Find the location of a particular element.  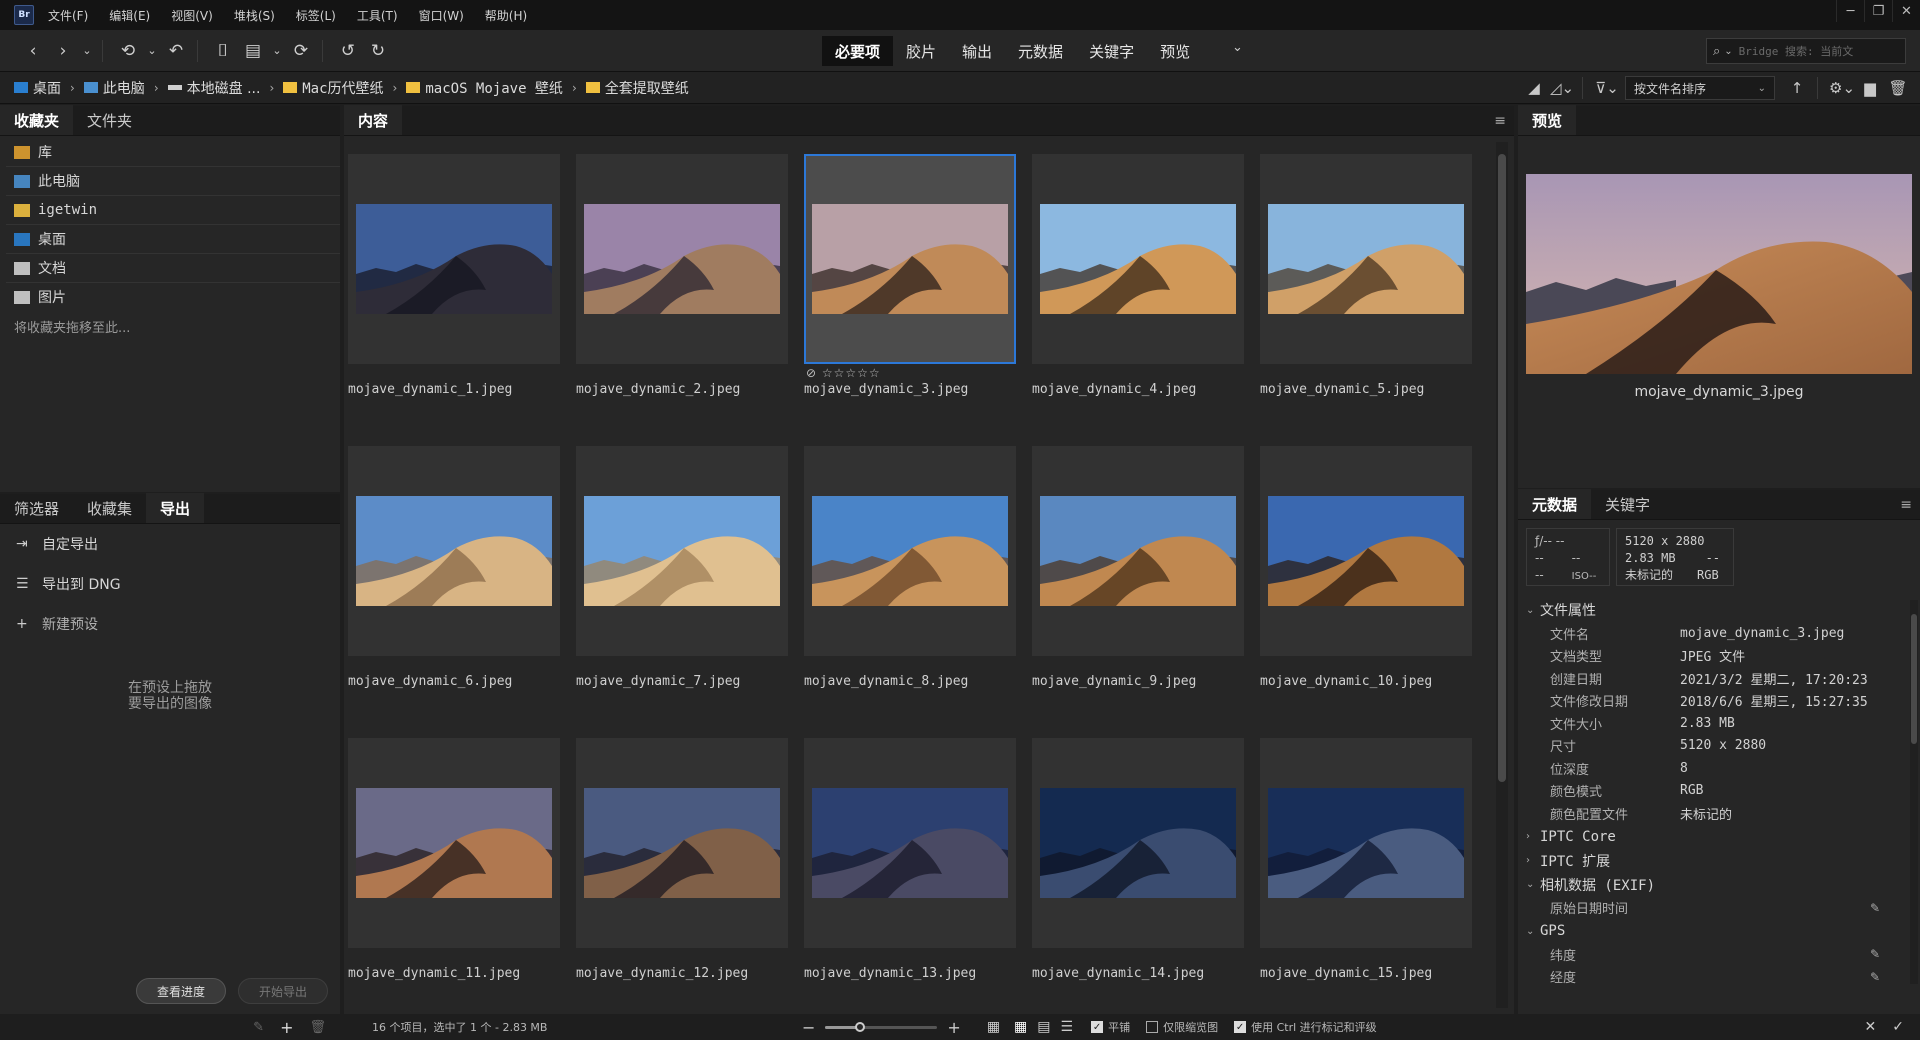

thumbnail-cell: mojave_dynamic_2.jpeg is located at coordinates (682, 293).